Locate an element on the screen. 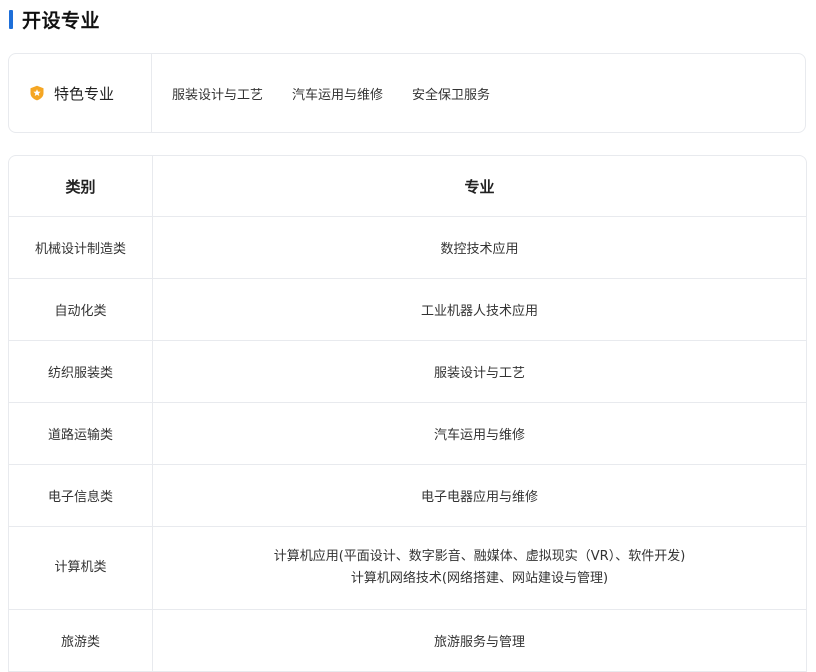  major-cell: 工业机器人技术应用 is located at coordinates (479, 309).